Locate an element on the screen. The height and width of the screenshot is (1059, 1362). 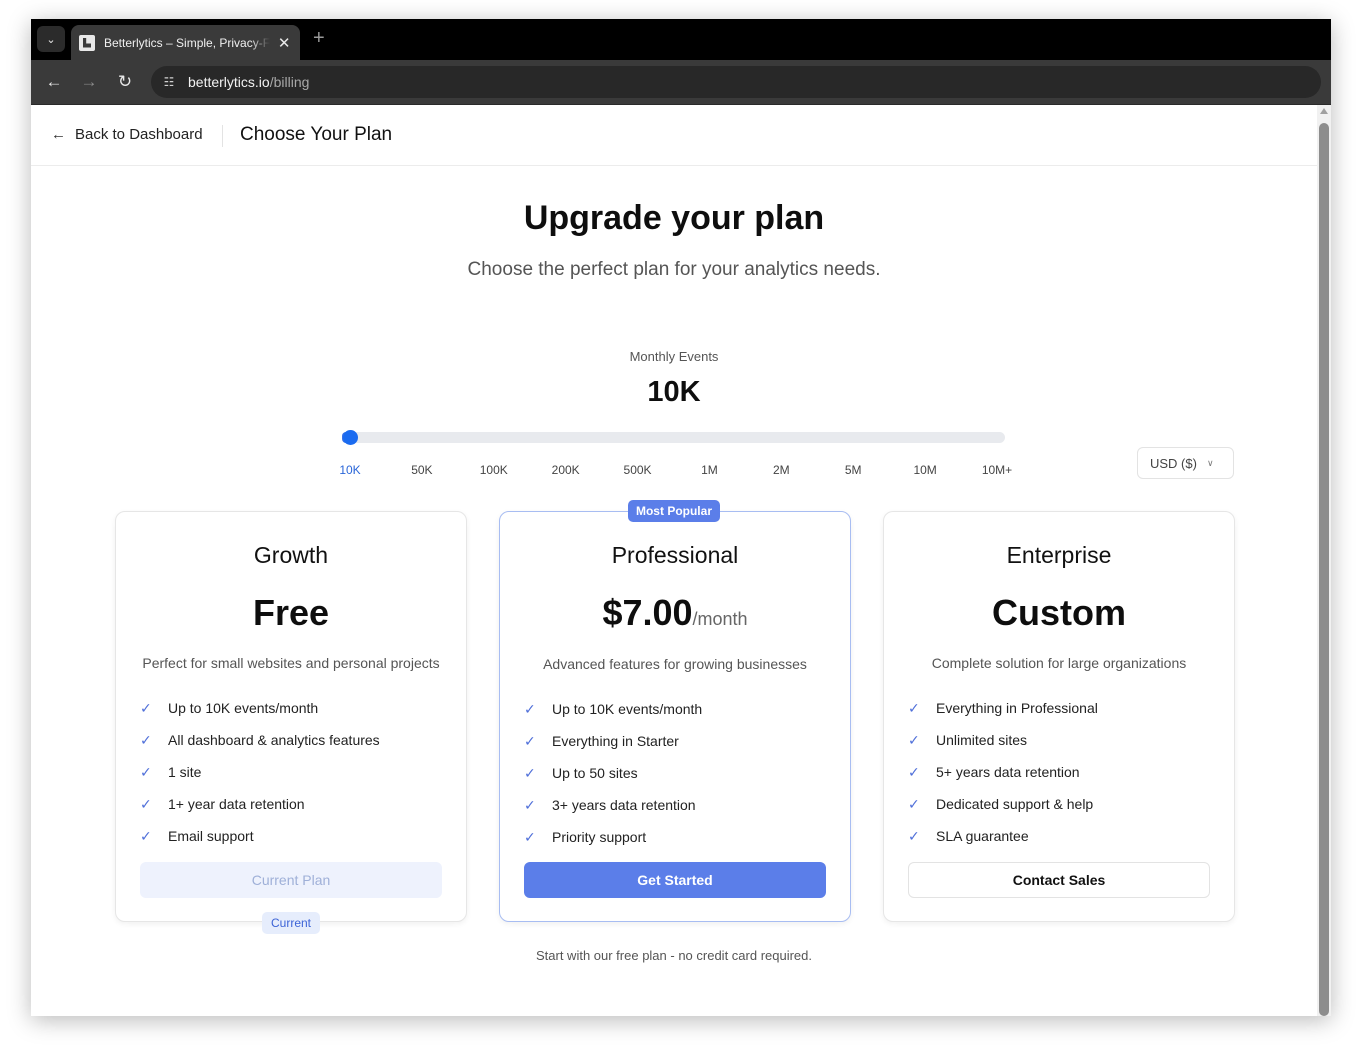
forward-arrow-icon: → is located at coordinates (89, 82).